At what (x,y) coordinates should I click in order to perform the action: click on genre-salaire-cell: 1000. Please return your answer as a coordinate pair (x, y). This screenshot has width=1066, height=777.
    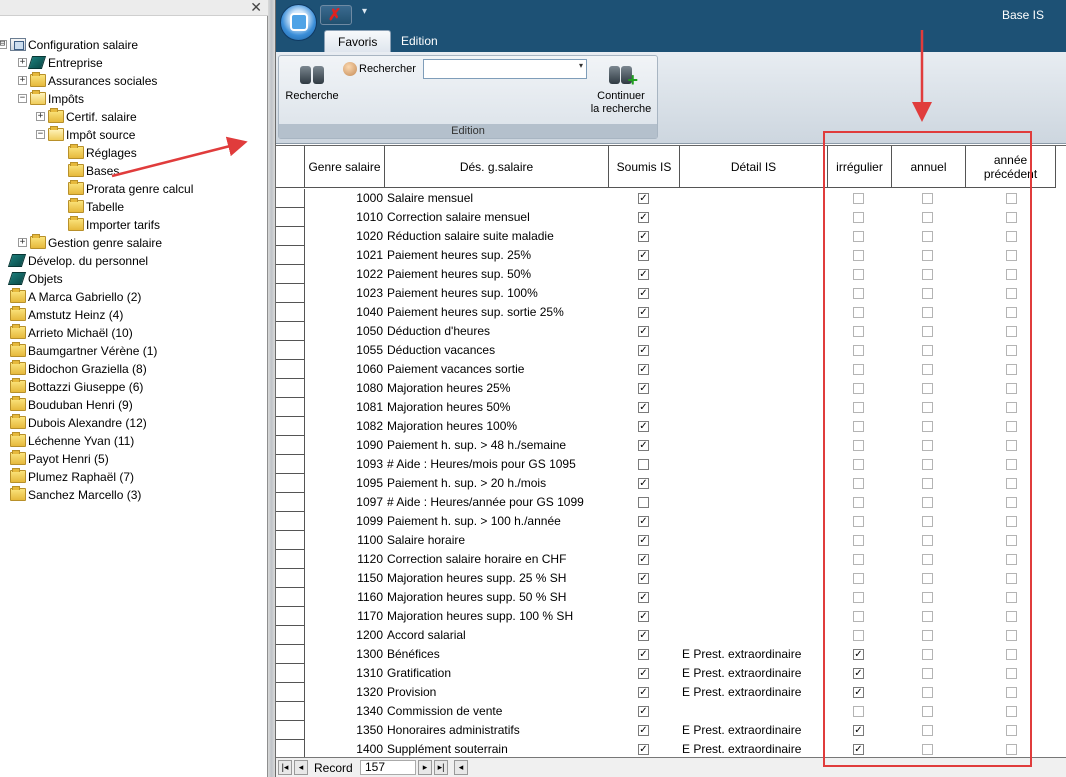
    Looking at the image, I should click on (345, 198).